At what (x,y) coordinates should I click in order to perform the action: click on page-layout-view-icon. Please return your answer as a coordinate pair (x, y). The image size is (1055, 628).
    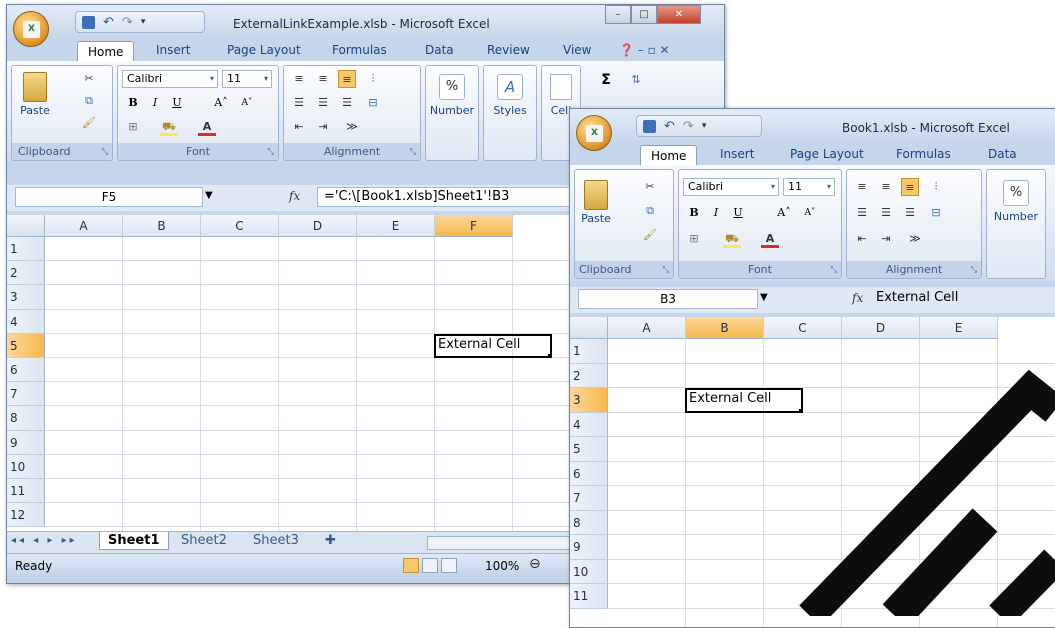
    Looking at the image, I should click on (430, 565).